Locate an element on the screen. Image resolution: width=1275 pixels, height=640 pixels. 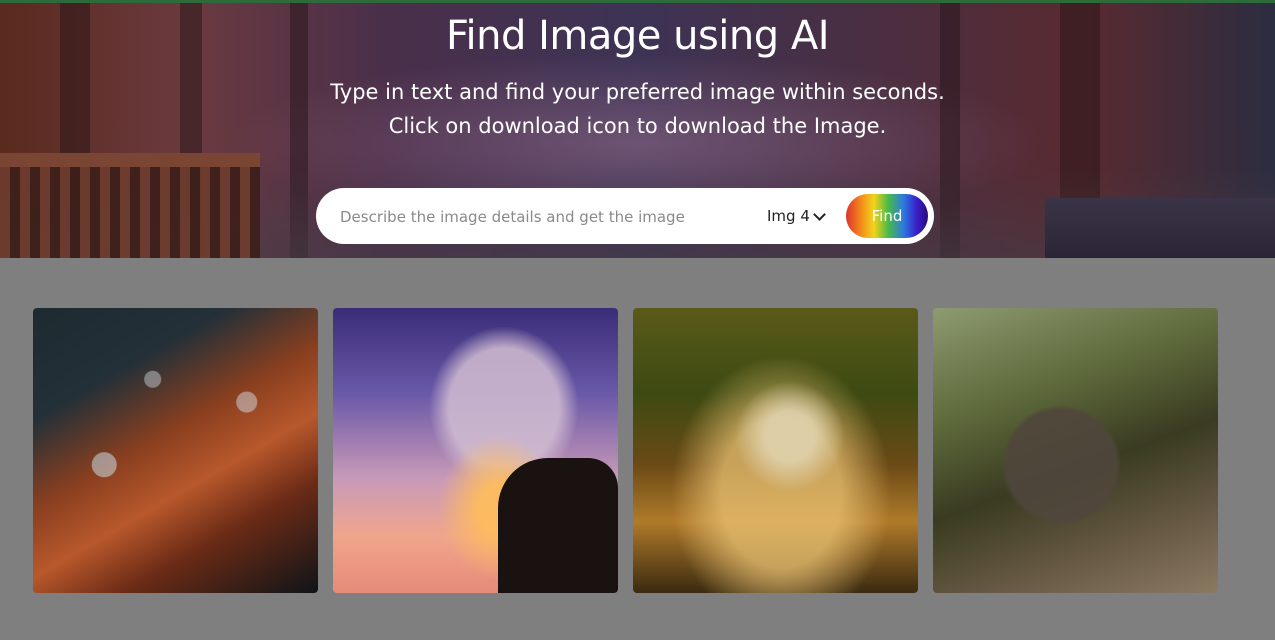
image-count-select: Img 4 is located at coordinates (796, 216).